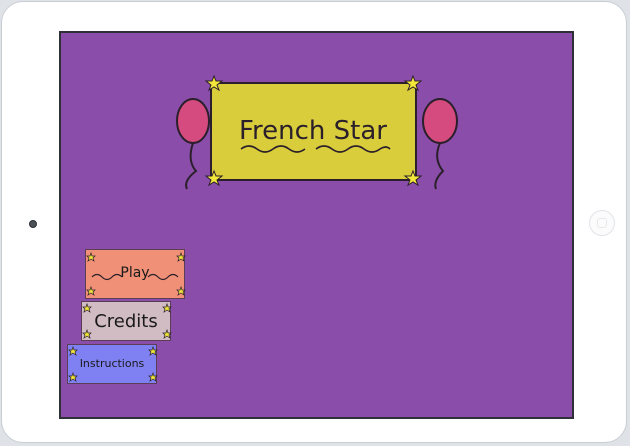 This screenshot has height=446, width=630. I want to click on instructions-button: Instructions, so click(112, 364).